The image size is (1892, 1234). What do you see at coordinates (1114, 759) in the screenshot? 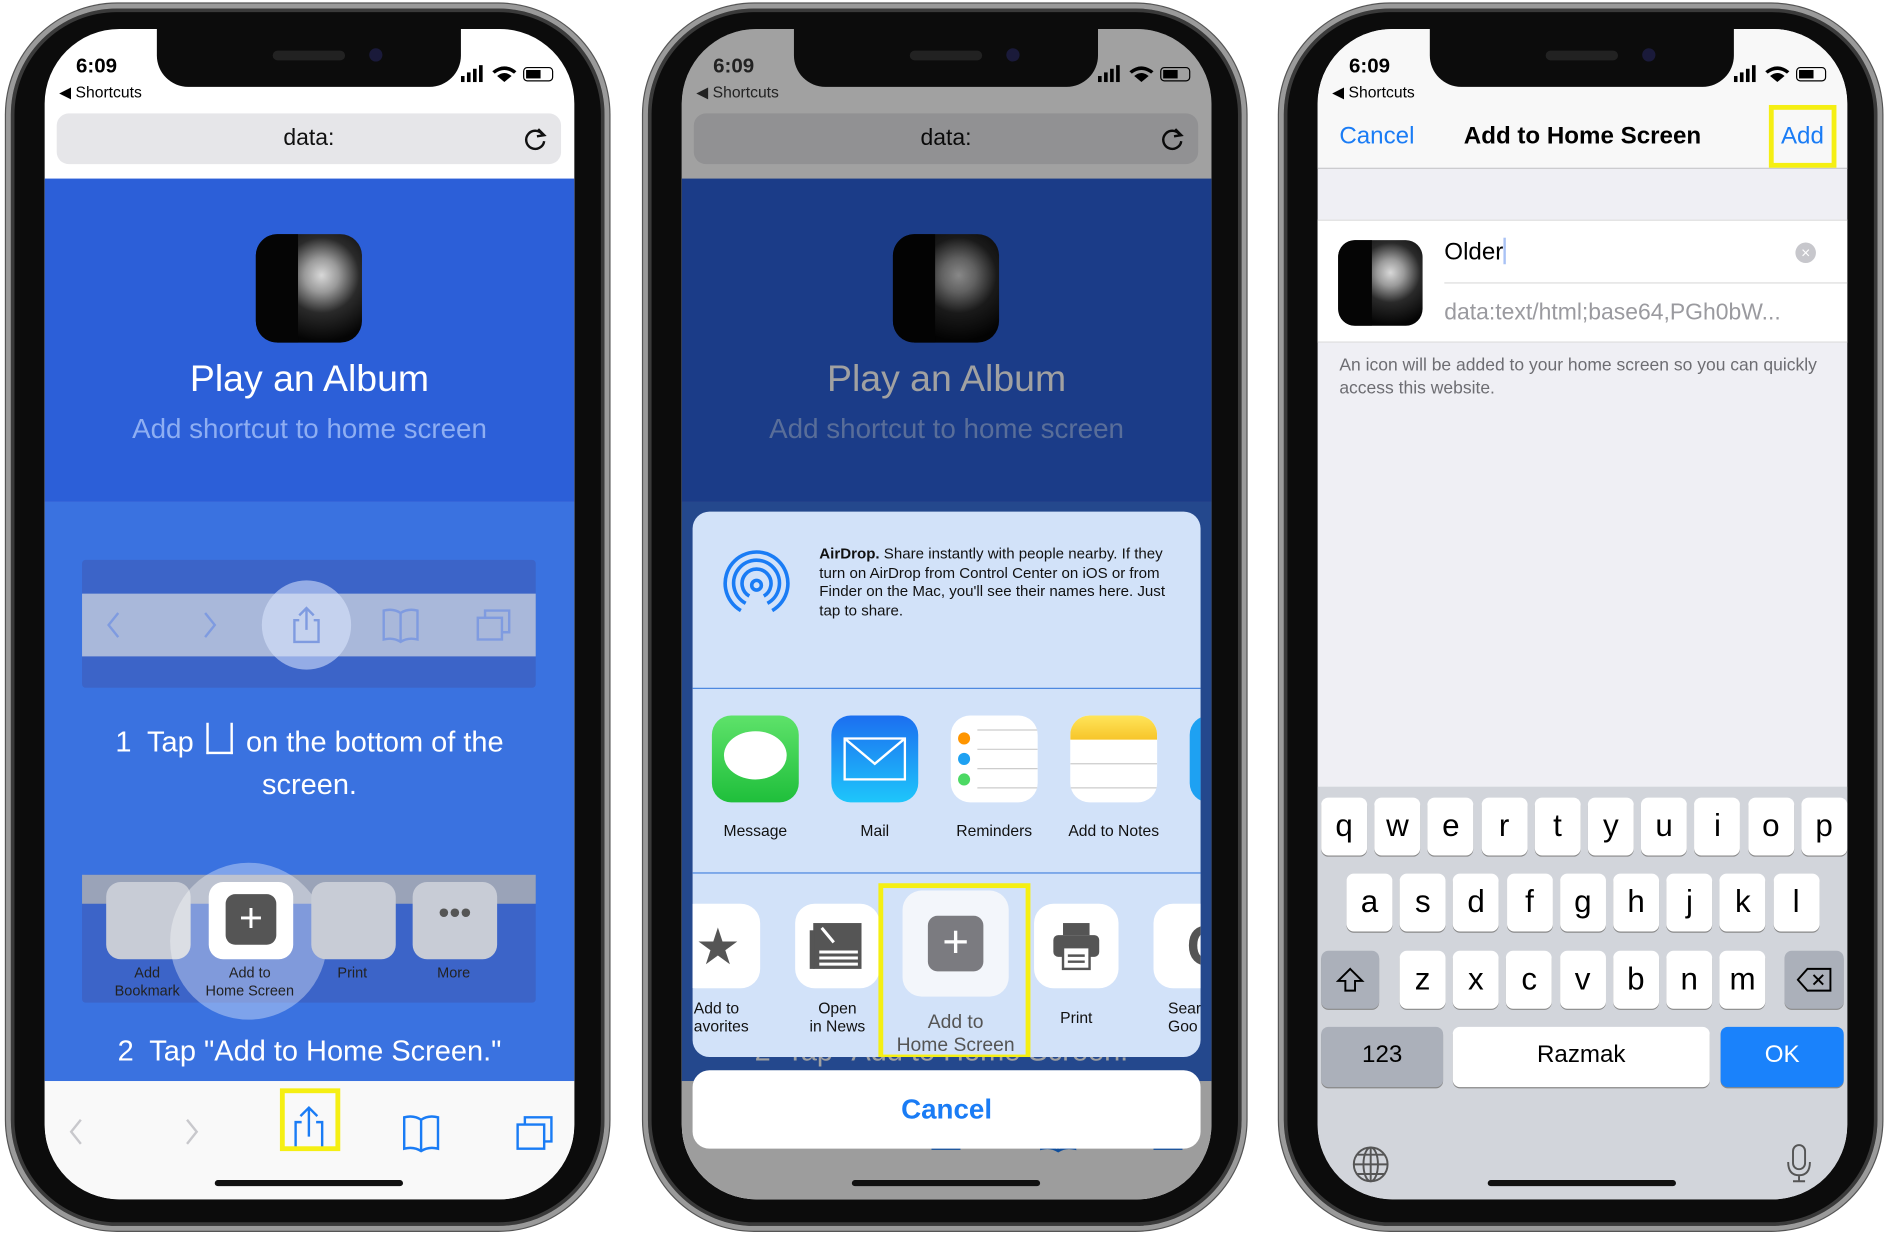
I see `notes-app-icon` at bounding box center [1114, 759].